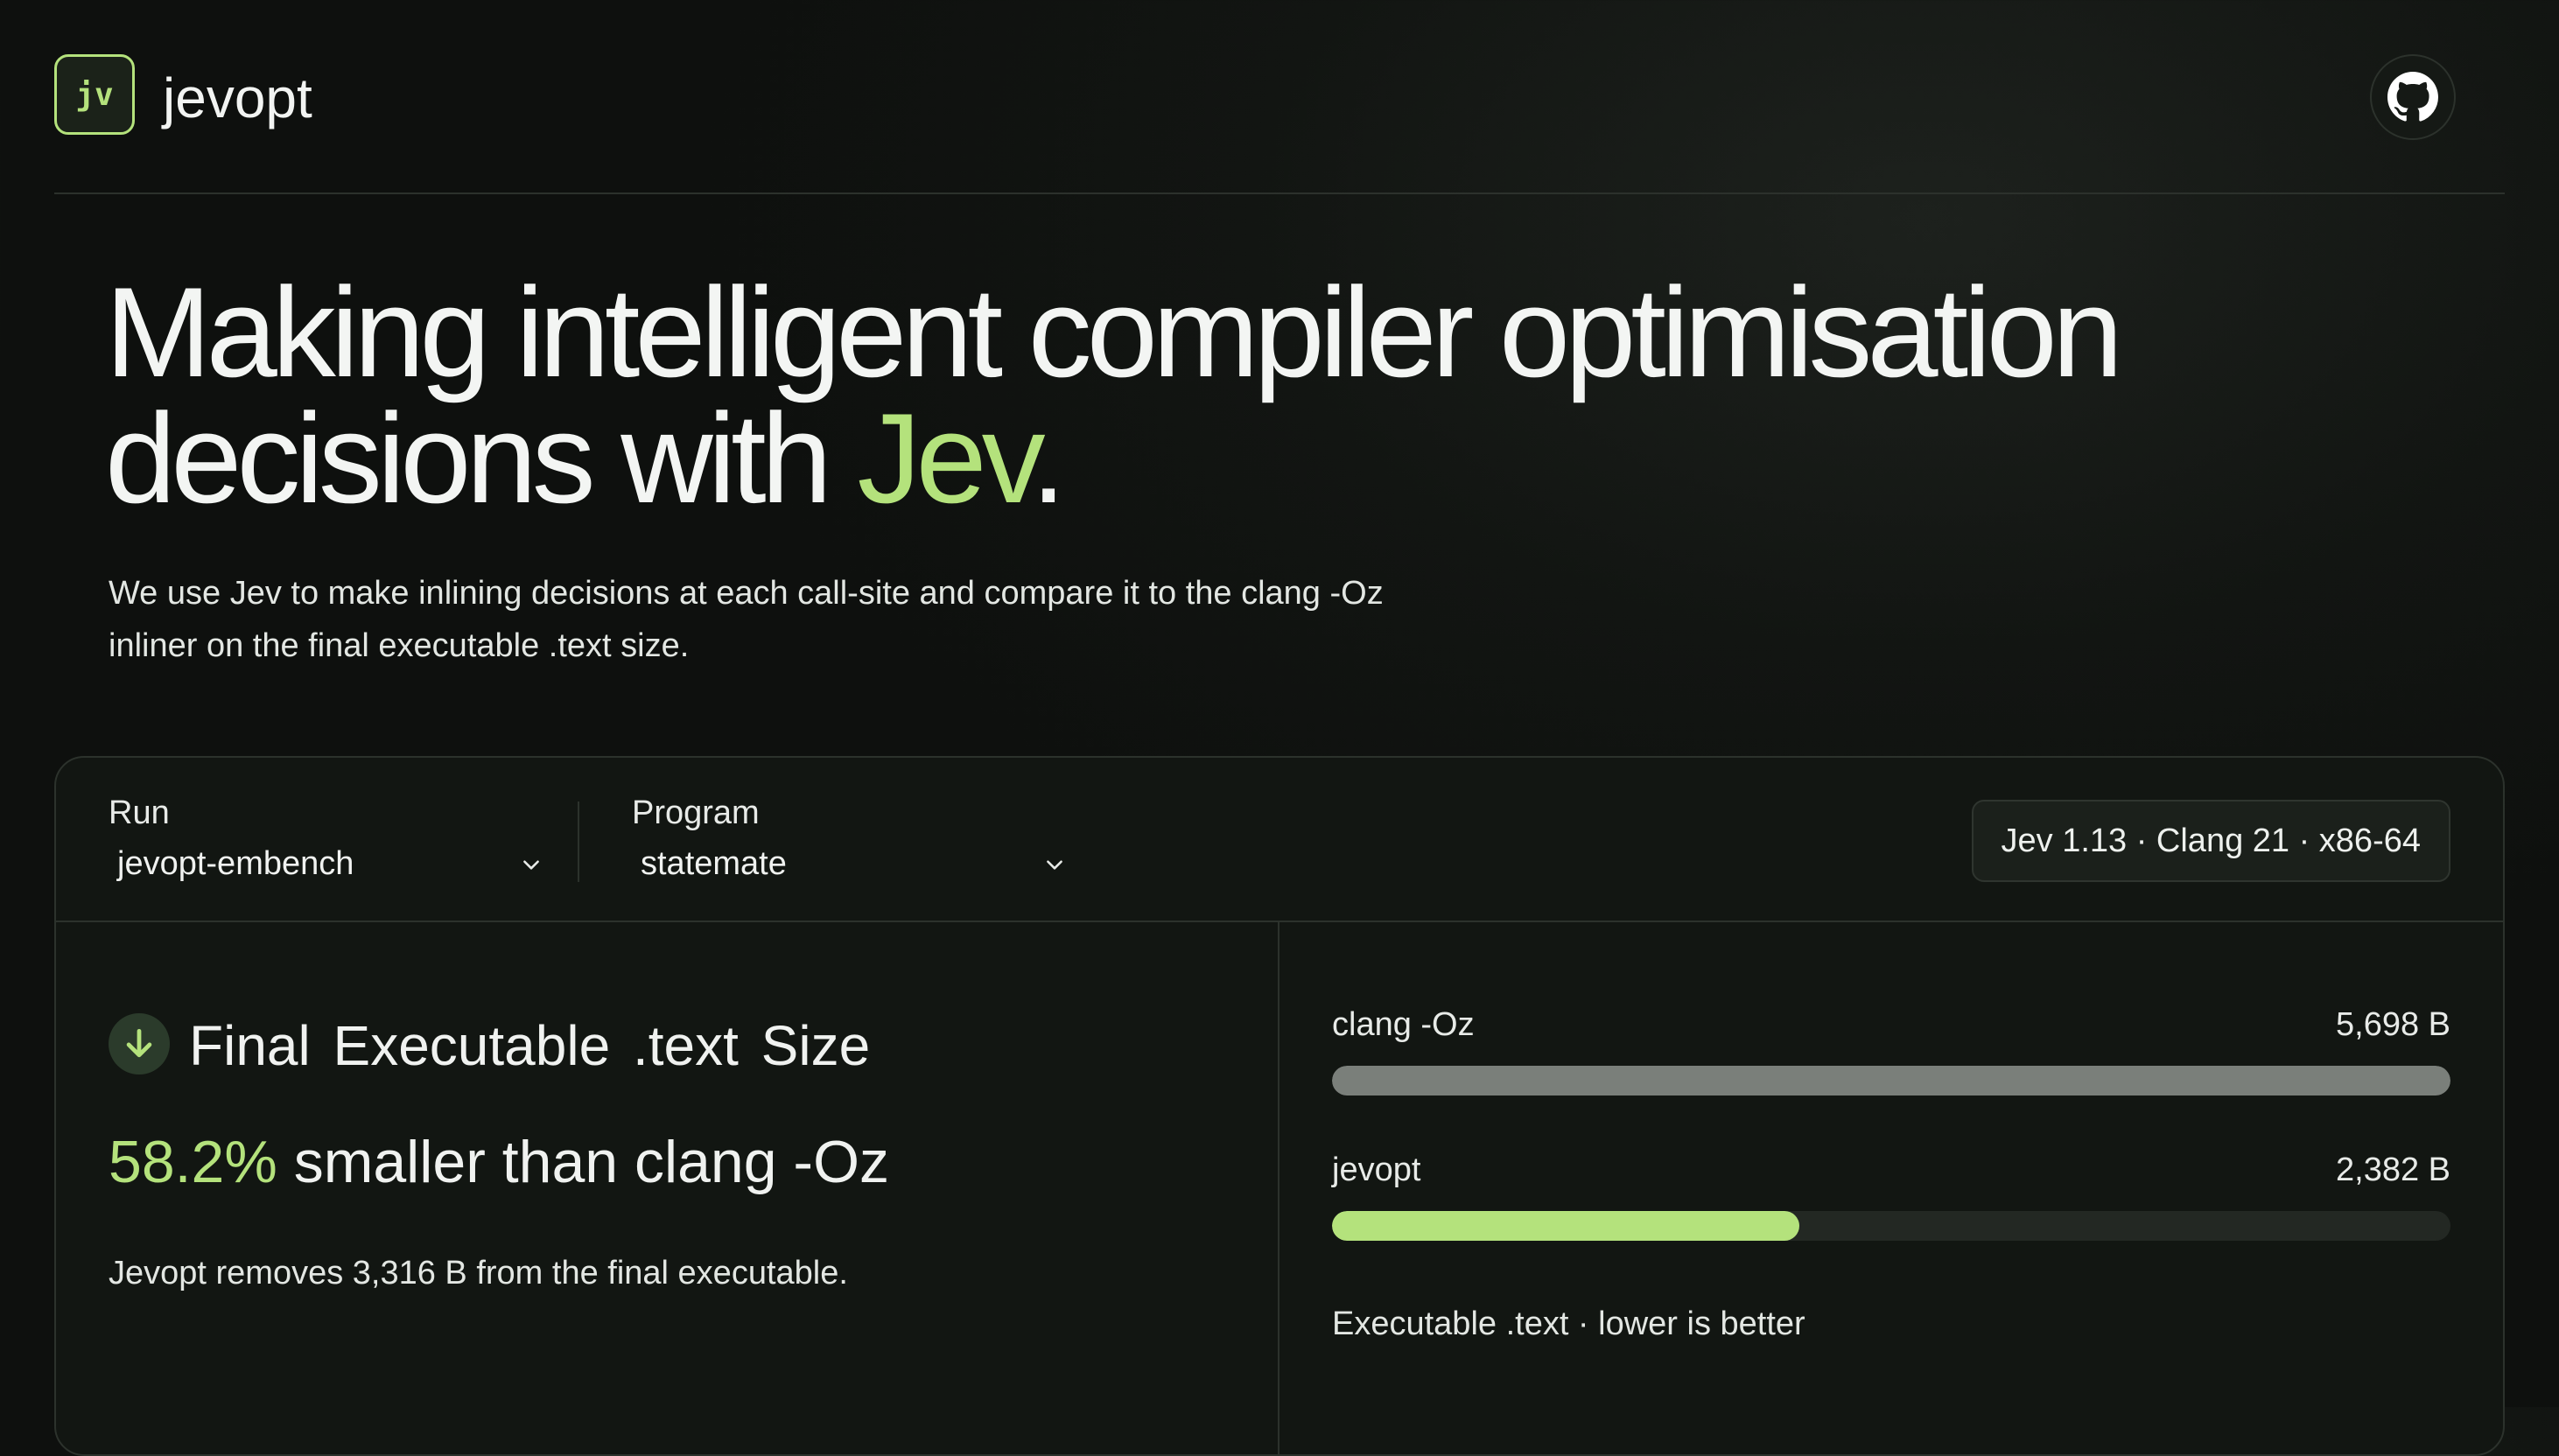 The image size is (2559, 1456). What do you see at coordinates (2210, 841) in the screenshot?
I see `version-badge: Jev 1.13 · Clang 21 · x86-64` at bounding box center [2210, 841].